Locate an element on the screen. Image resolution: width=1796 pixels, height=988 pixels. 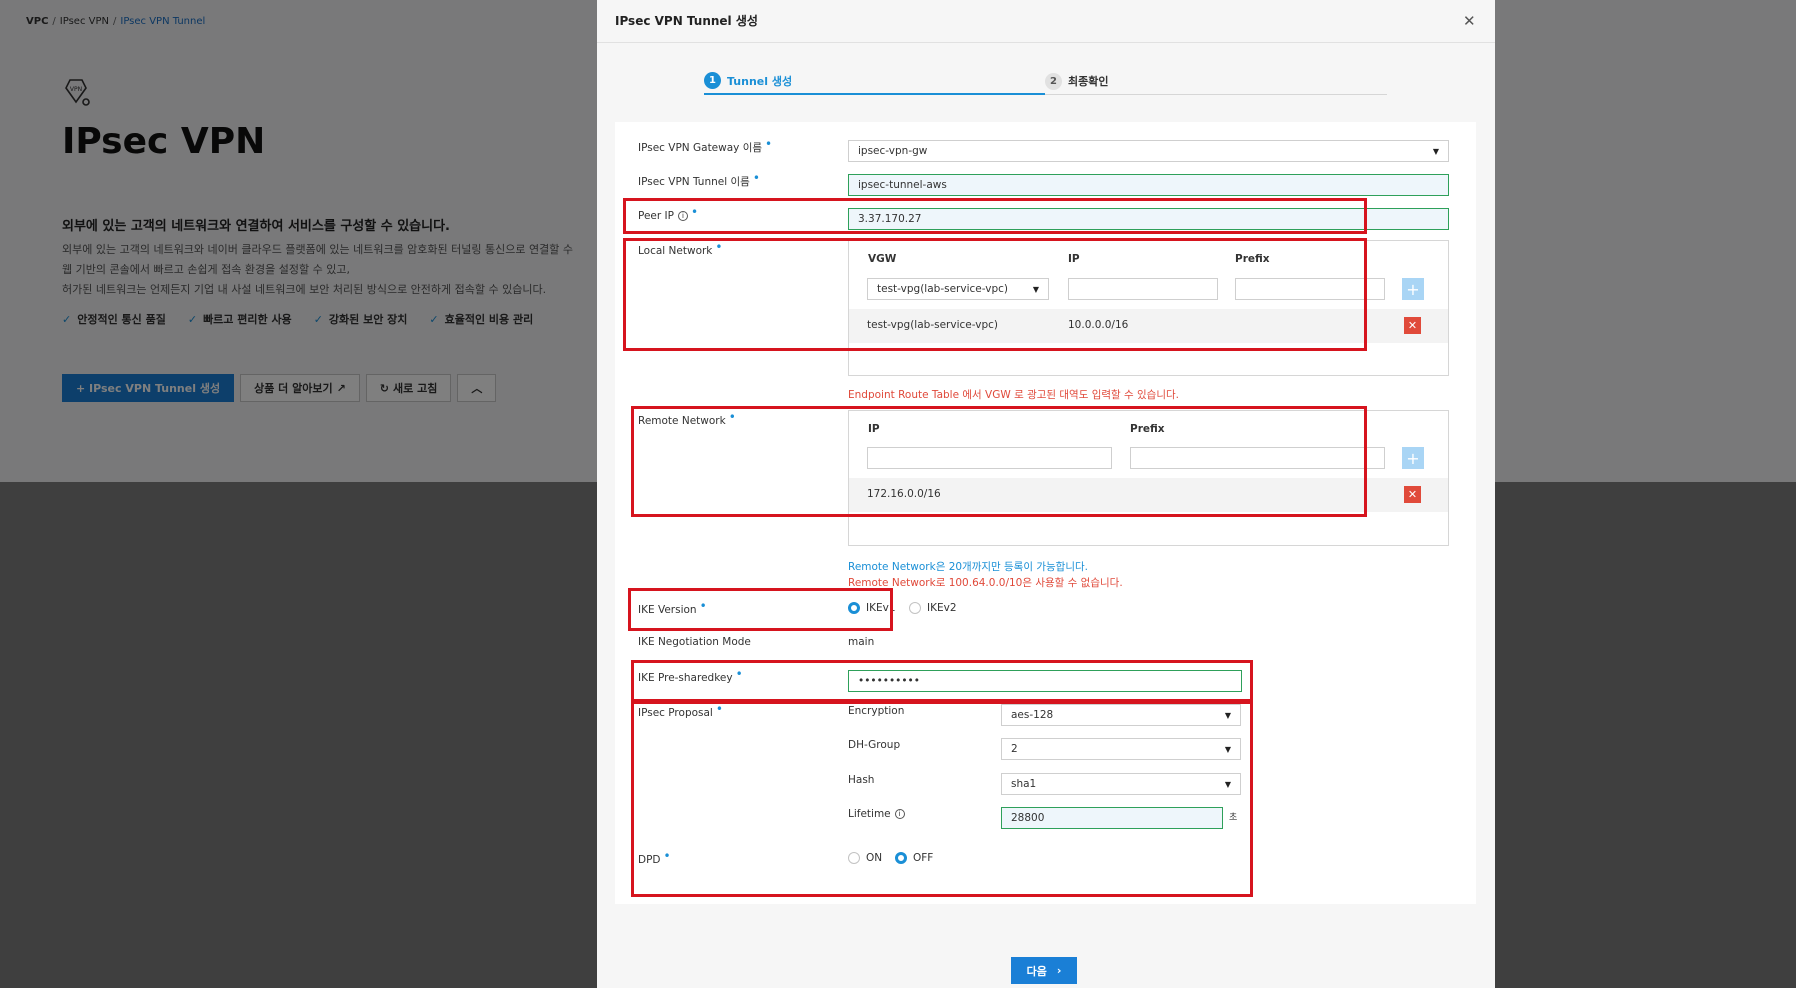
local-vgw-select: test-vpg(lab-service-vpc) ▼ is located at coordinates (958, 289).